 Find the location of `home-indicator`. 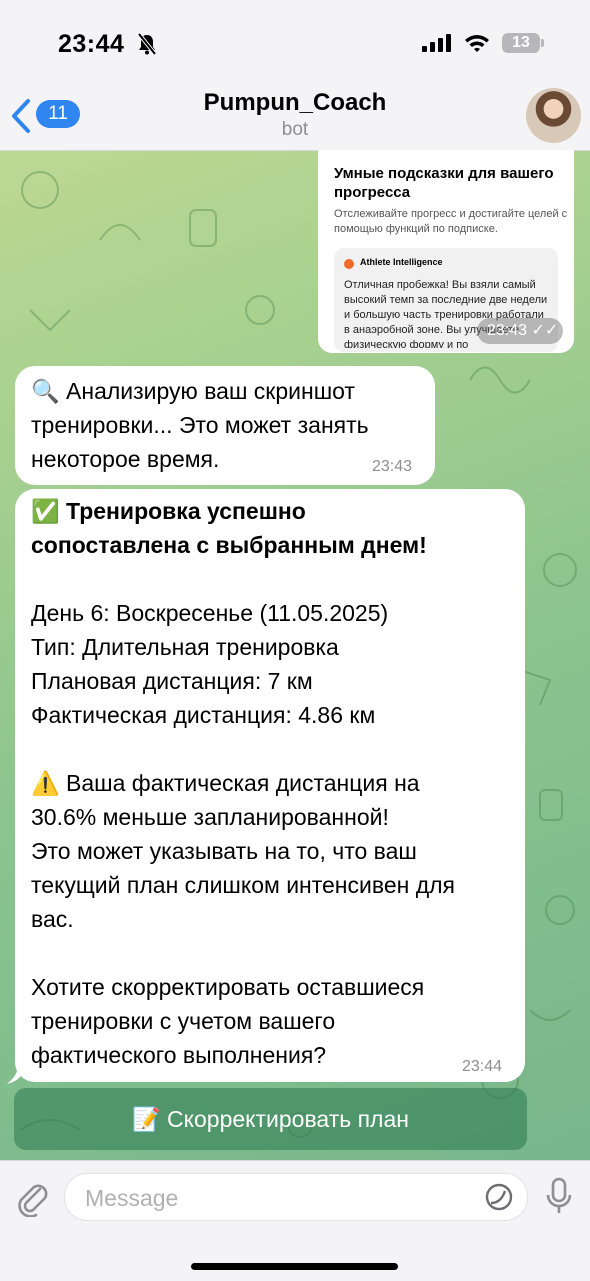

home-indicator is located at coordinates (294, 1266).